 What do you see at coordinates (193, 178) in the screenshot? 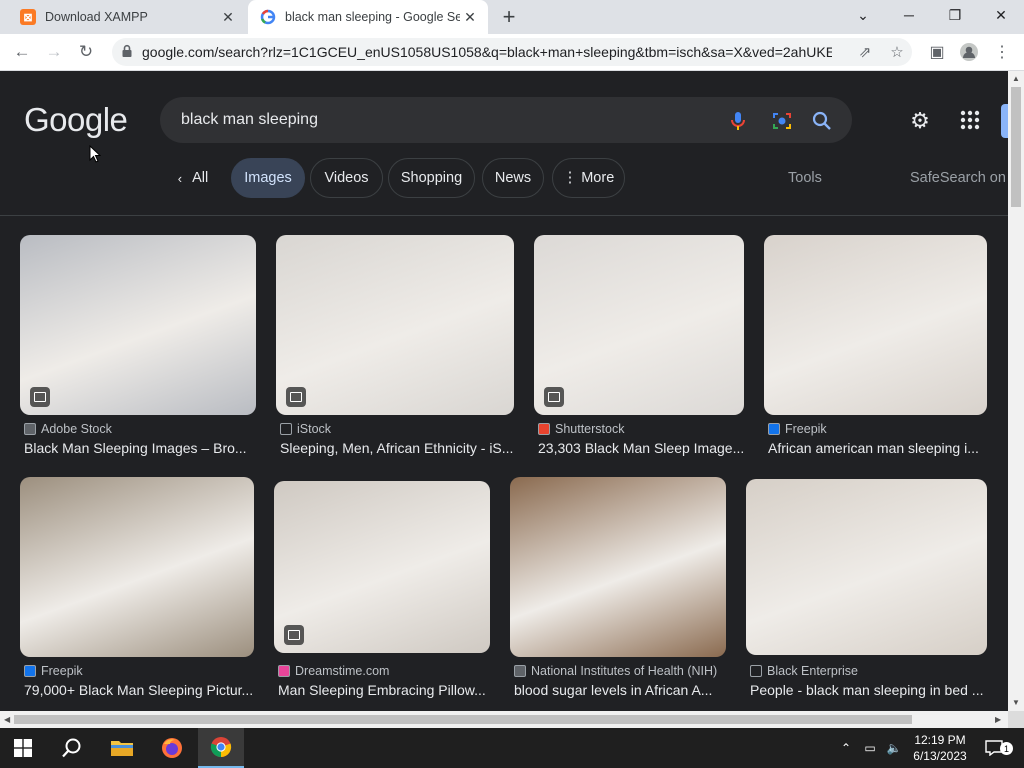
I see `filter-all: ‹ All` at bounding box center [193, 178].